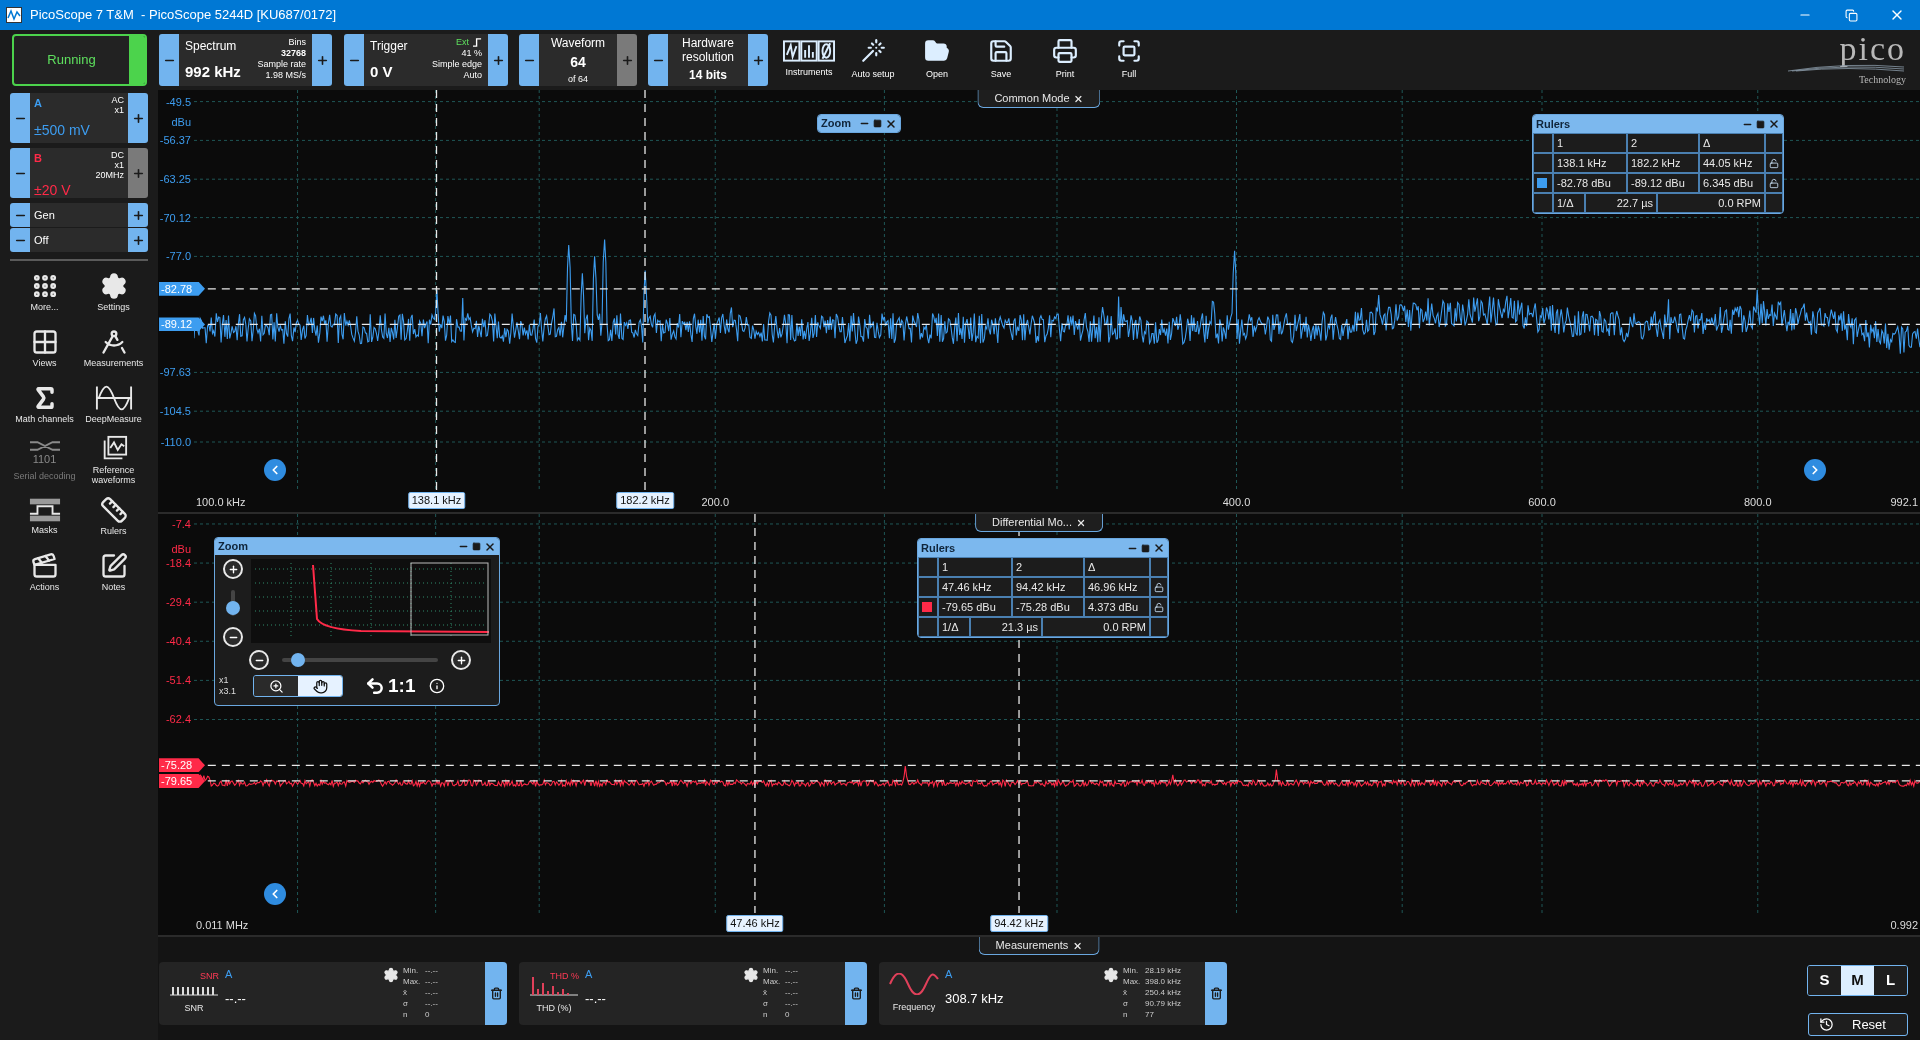  I want to click on size-toggle: M, so click(1857, 980).